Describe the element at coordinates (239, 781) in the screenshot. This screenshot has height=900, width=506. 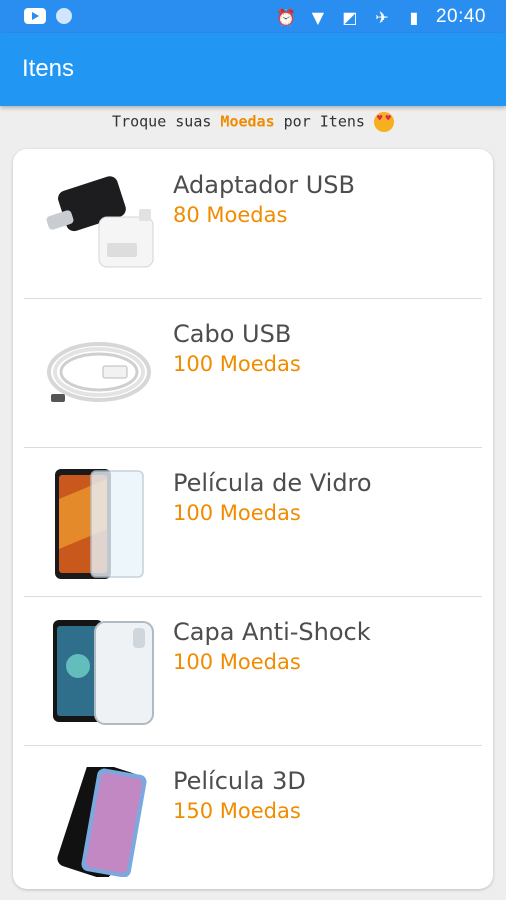
I see `item-name: Película 3D` at that location.